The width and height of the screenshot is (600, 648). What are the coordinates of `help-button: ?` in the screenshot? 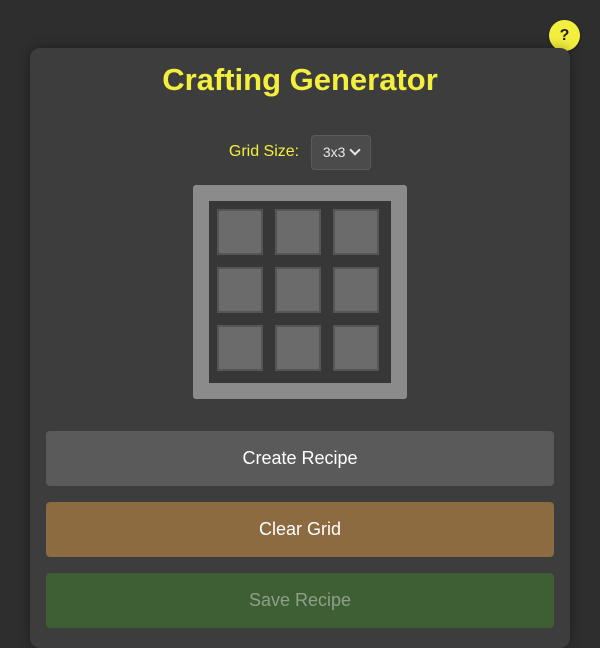 It's located at (564, 35).